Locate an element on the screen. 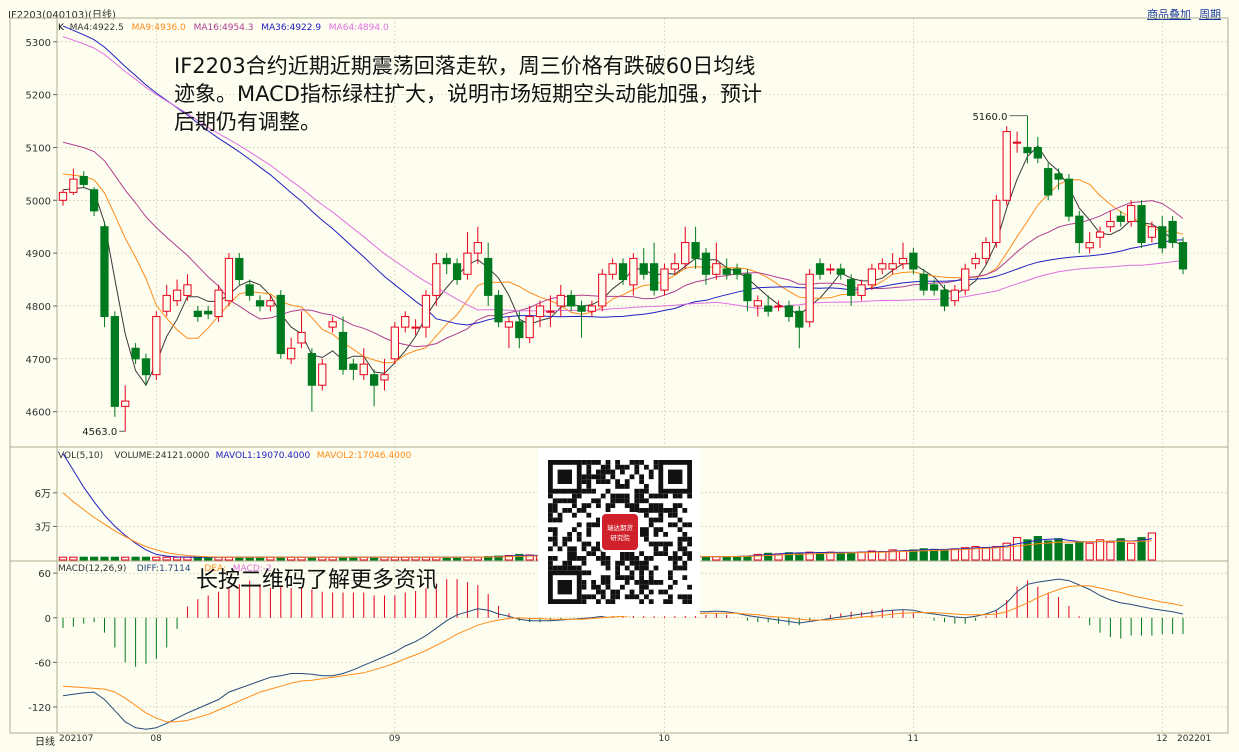 This screenshot has width=1239, height=752. macd-legend-item: DIFF:1.7114 is located at coordinates (164, 569).